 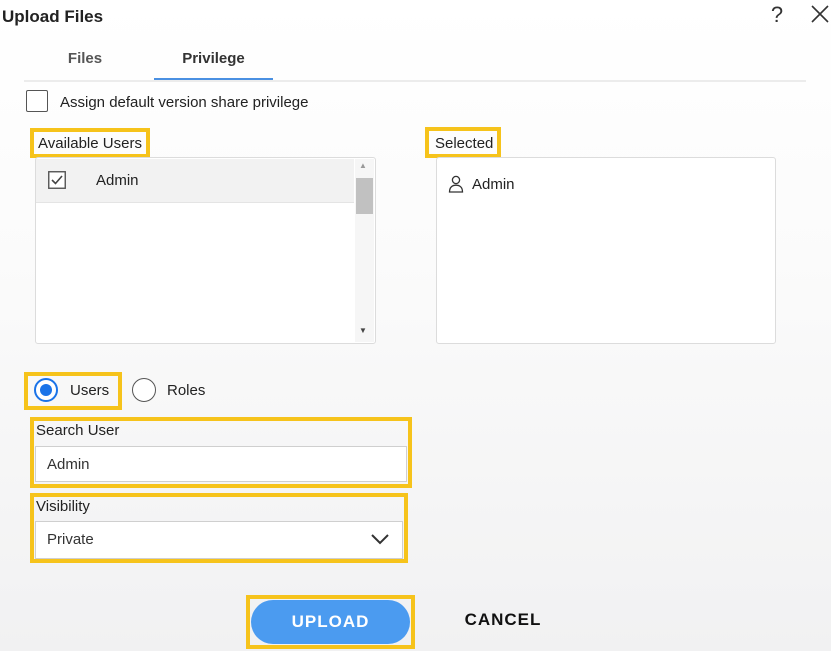 What do you see at coordinates (415, 81) in the screenshot?
I see `tab-divider` at bounding box center [415, 81].